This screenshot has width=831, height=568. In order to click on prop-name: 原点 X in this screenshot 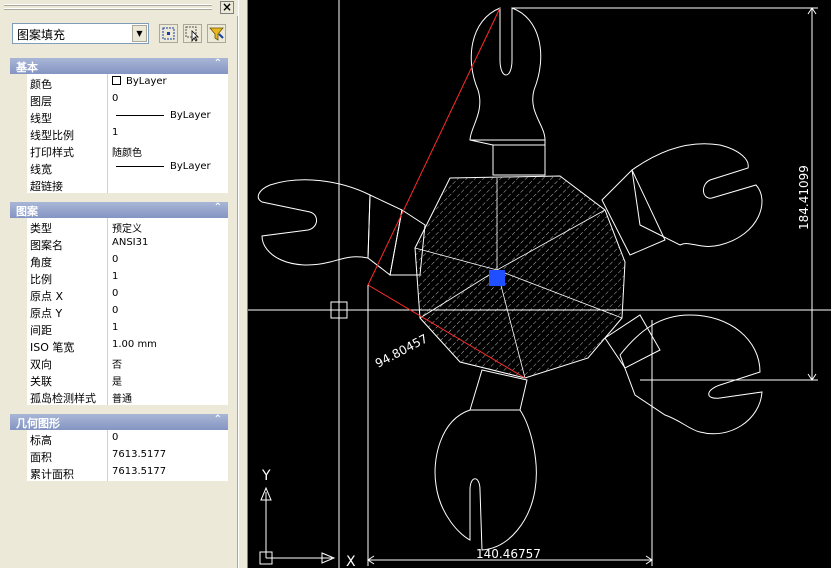, I will do `click(67, 294)`.